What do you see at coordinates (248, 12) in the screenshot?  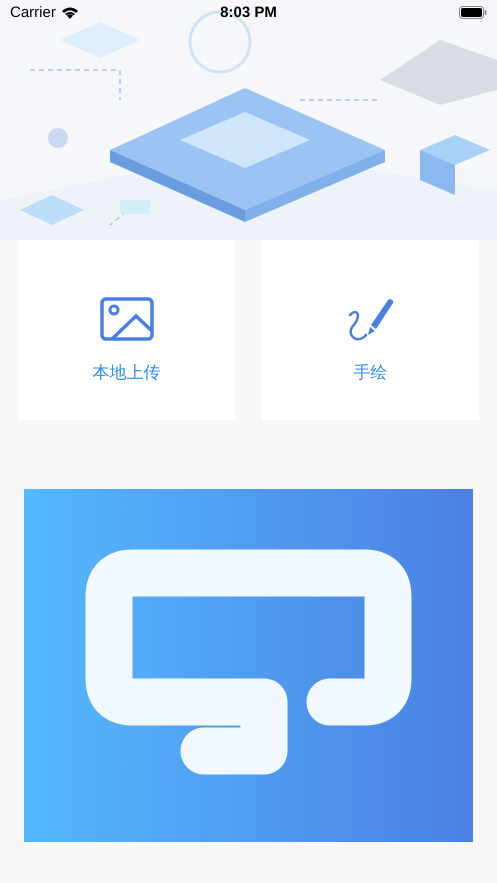 I see `status-time: 8:03 PM` at bounding box center [248, 12].